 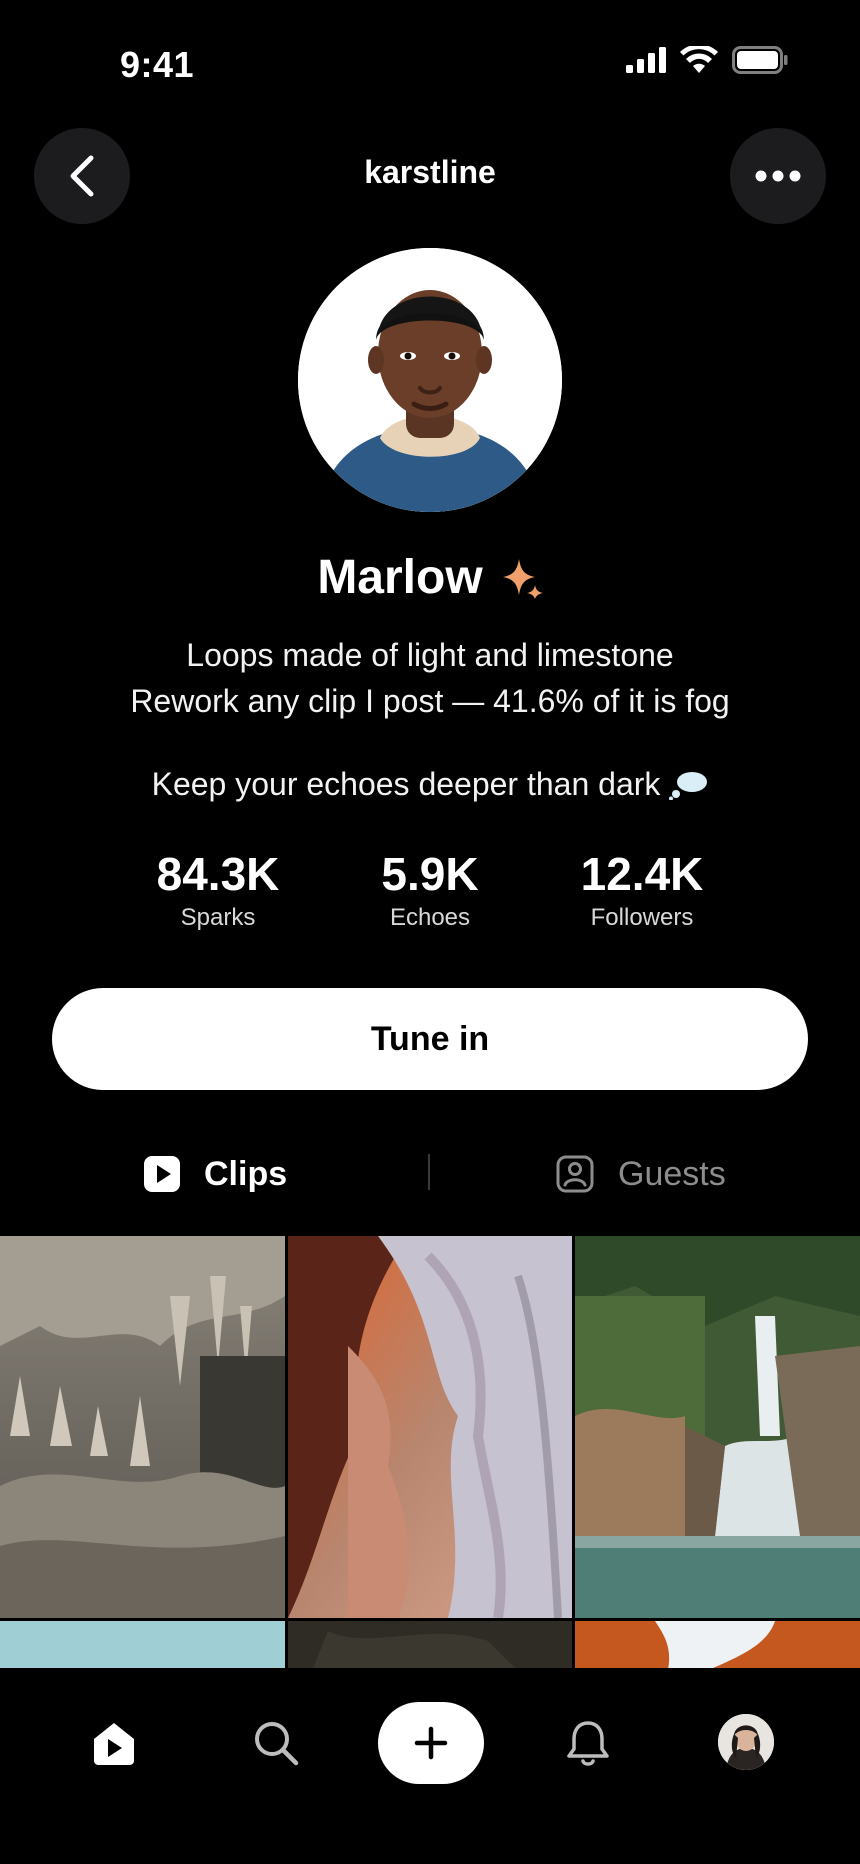 I want to click on tab-clips: Clips, so click(x=215, y=1174).